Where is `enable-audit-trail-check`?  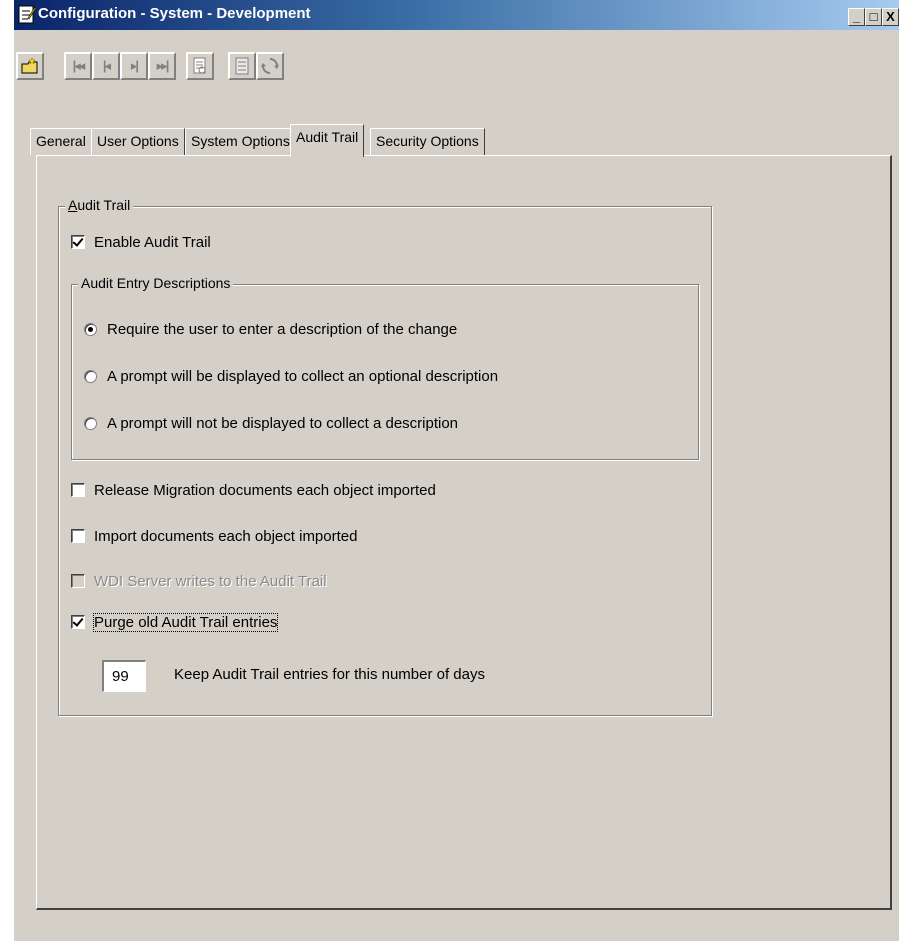 enable-audit-trail-check is located at coordinates (78, 242).